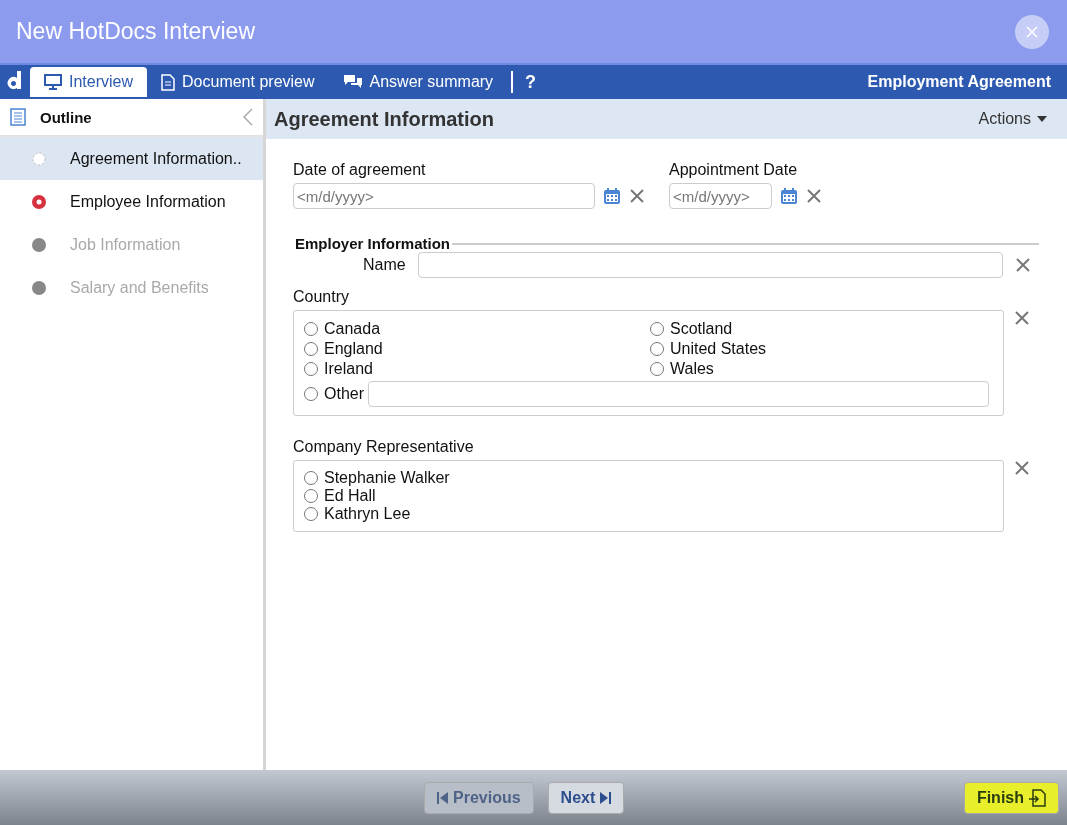  I want to click on outline-item: Agreement Information.., so click(131, 158).